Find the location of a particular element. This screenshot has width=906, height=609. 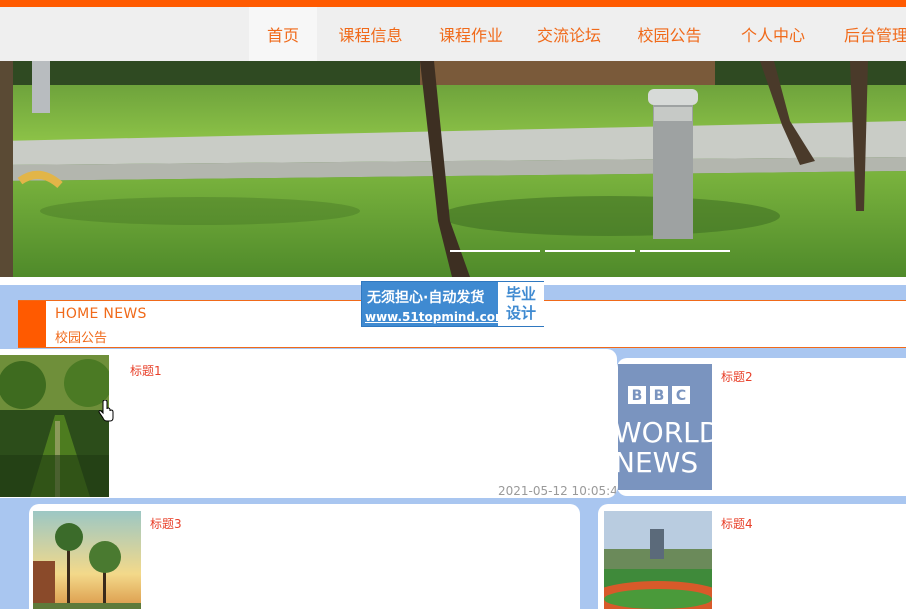

svg-text: WORLD is located at coordinates (665, 432).